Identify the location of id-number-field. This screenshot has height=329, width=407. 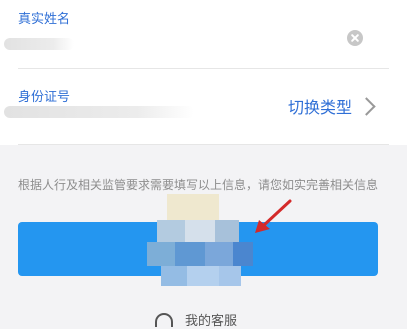
(99, 112).